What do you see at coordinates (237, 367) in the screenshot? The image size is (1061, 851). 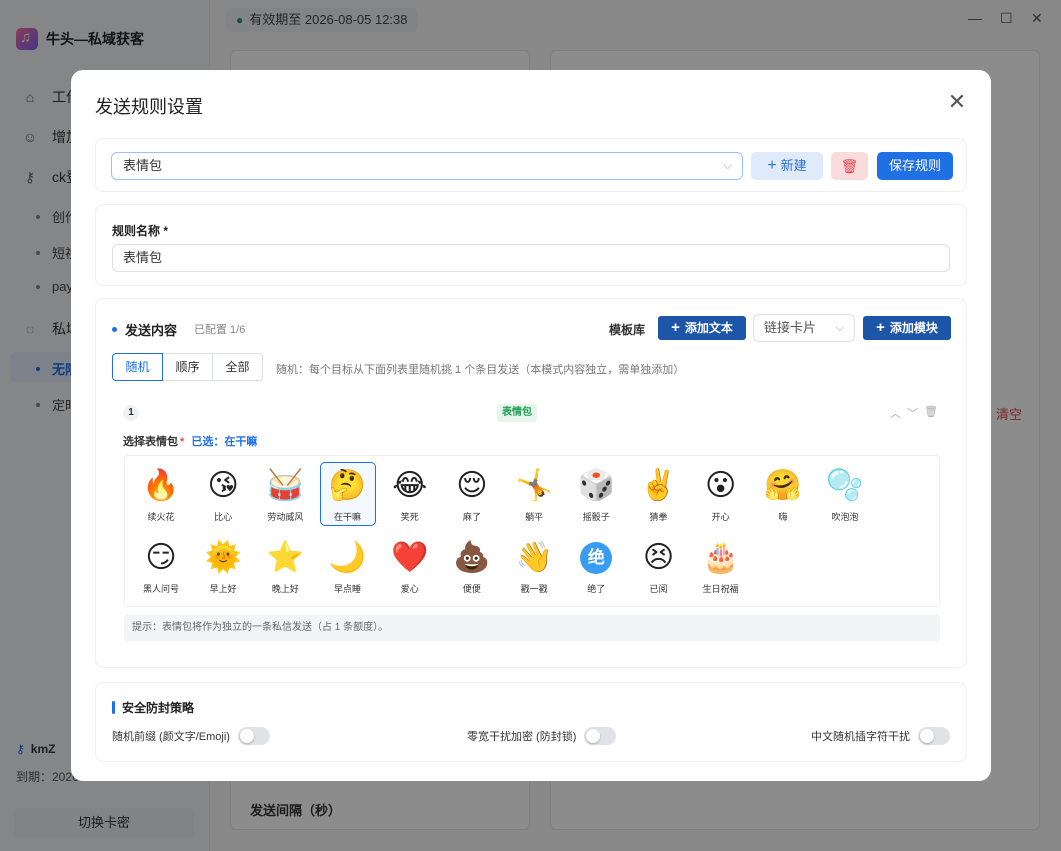 I see `mode-all-button: 全部` at bounding box center [237, 367].